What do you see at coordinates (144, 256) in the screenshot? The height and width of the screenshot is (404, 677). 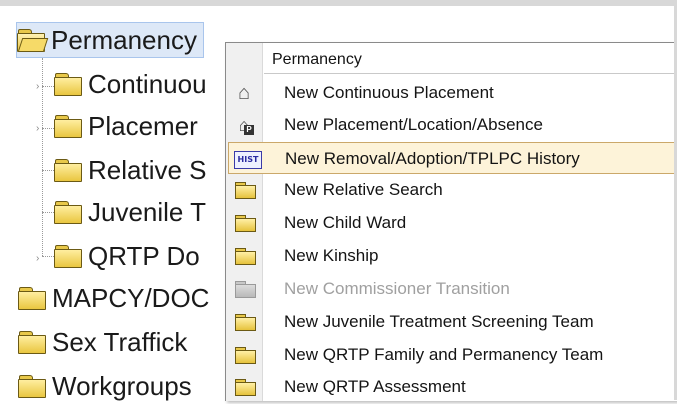 I see `tree-item-label: QRTP Do` at bounding box center [144, 256].